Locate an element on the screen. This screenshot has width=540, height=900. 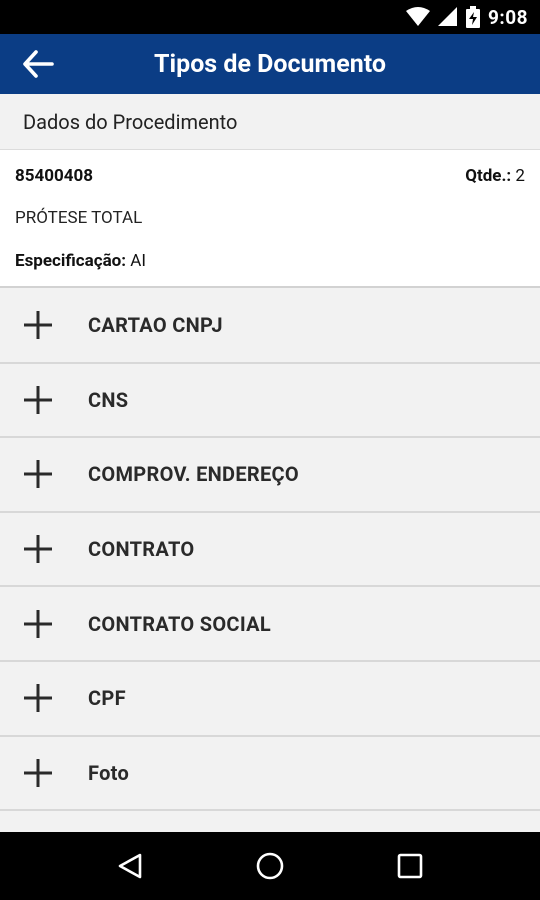
document-item-cpf: CPF is located at coordinates (270, 699).